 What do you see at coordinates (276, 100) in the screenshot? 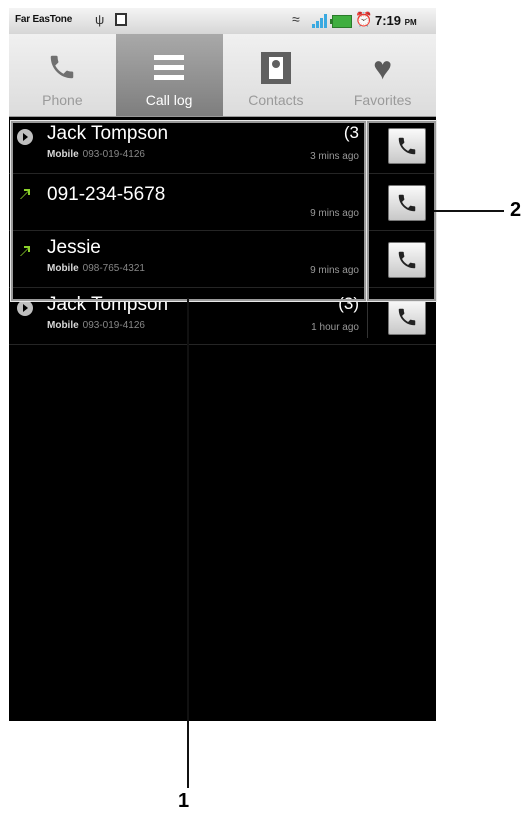
I see `tab-label-contacts: Contacts` at bounding box center [276, 100].